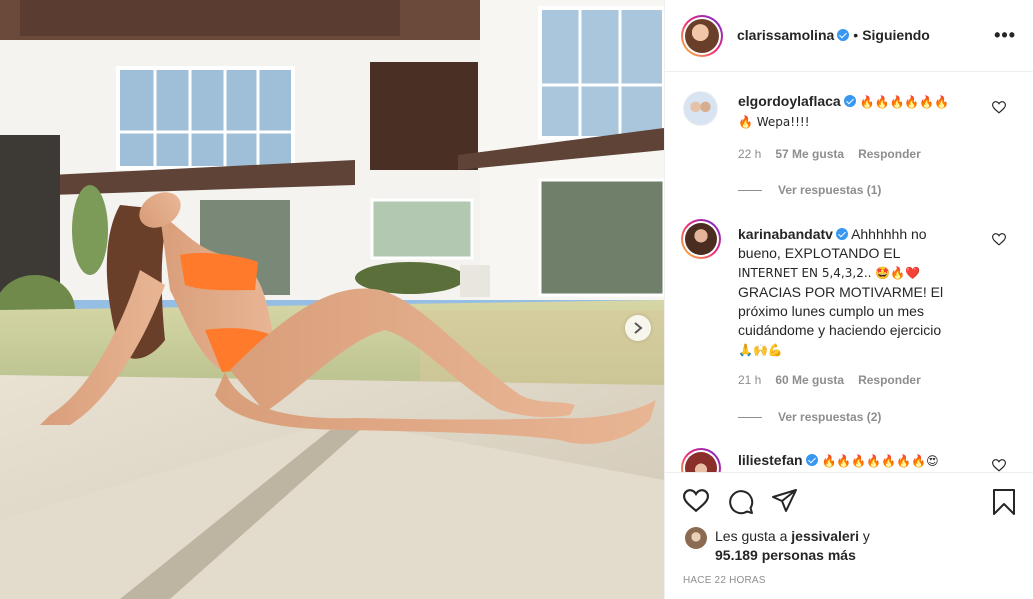  What do you see at coordinates (830, 190) in the screenshot?
I see `view-replies-label: Ver respuestas (1)` at bounding box center [830, 190].